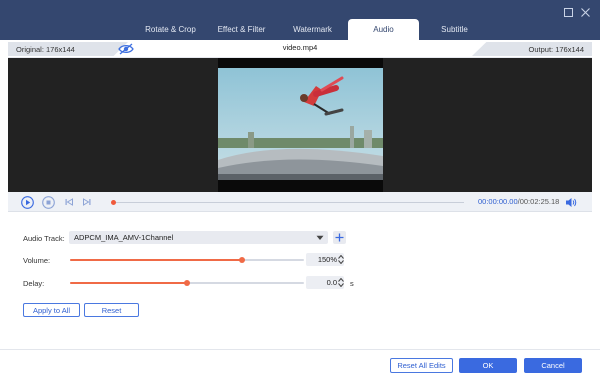 Image resolution: width=600 pixels, height=386 pixels. I want to click on current-time: 00:00:00.00, so click(498, 201).